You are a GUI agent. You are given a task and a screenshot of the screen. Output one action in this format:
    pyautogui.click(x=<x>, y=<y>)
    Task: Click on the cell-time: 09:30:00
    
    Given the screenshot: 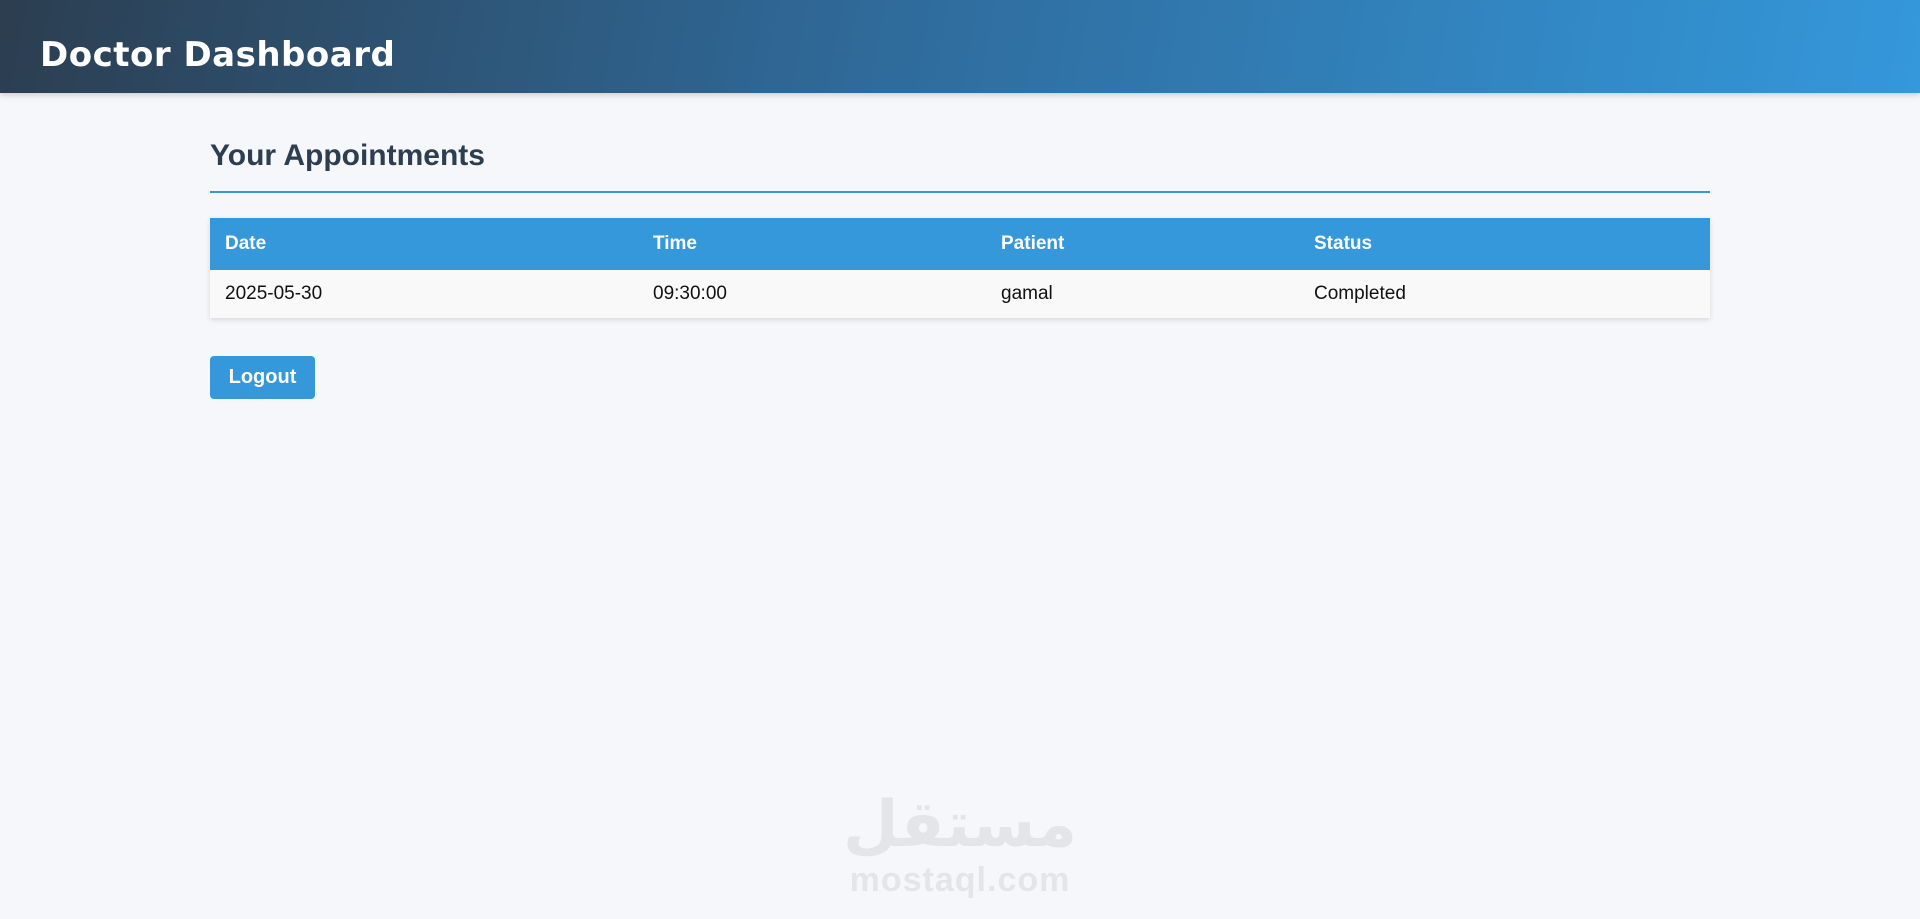 What is the action you would take?
    pyautogui.click(x=812, y=294)
    